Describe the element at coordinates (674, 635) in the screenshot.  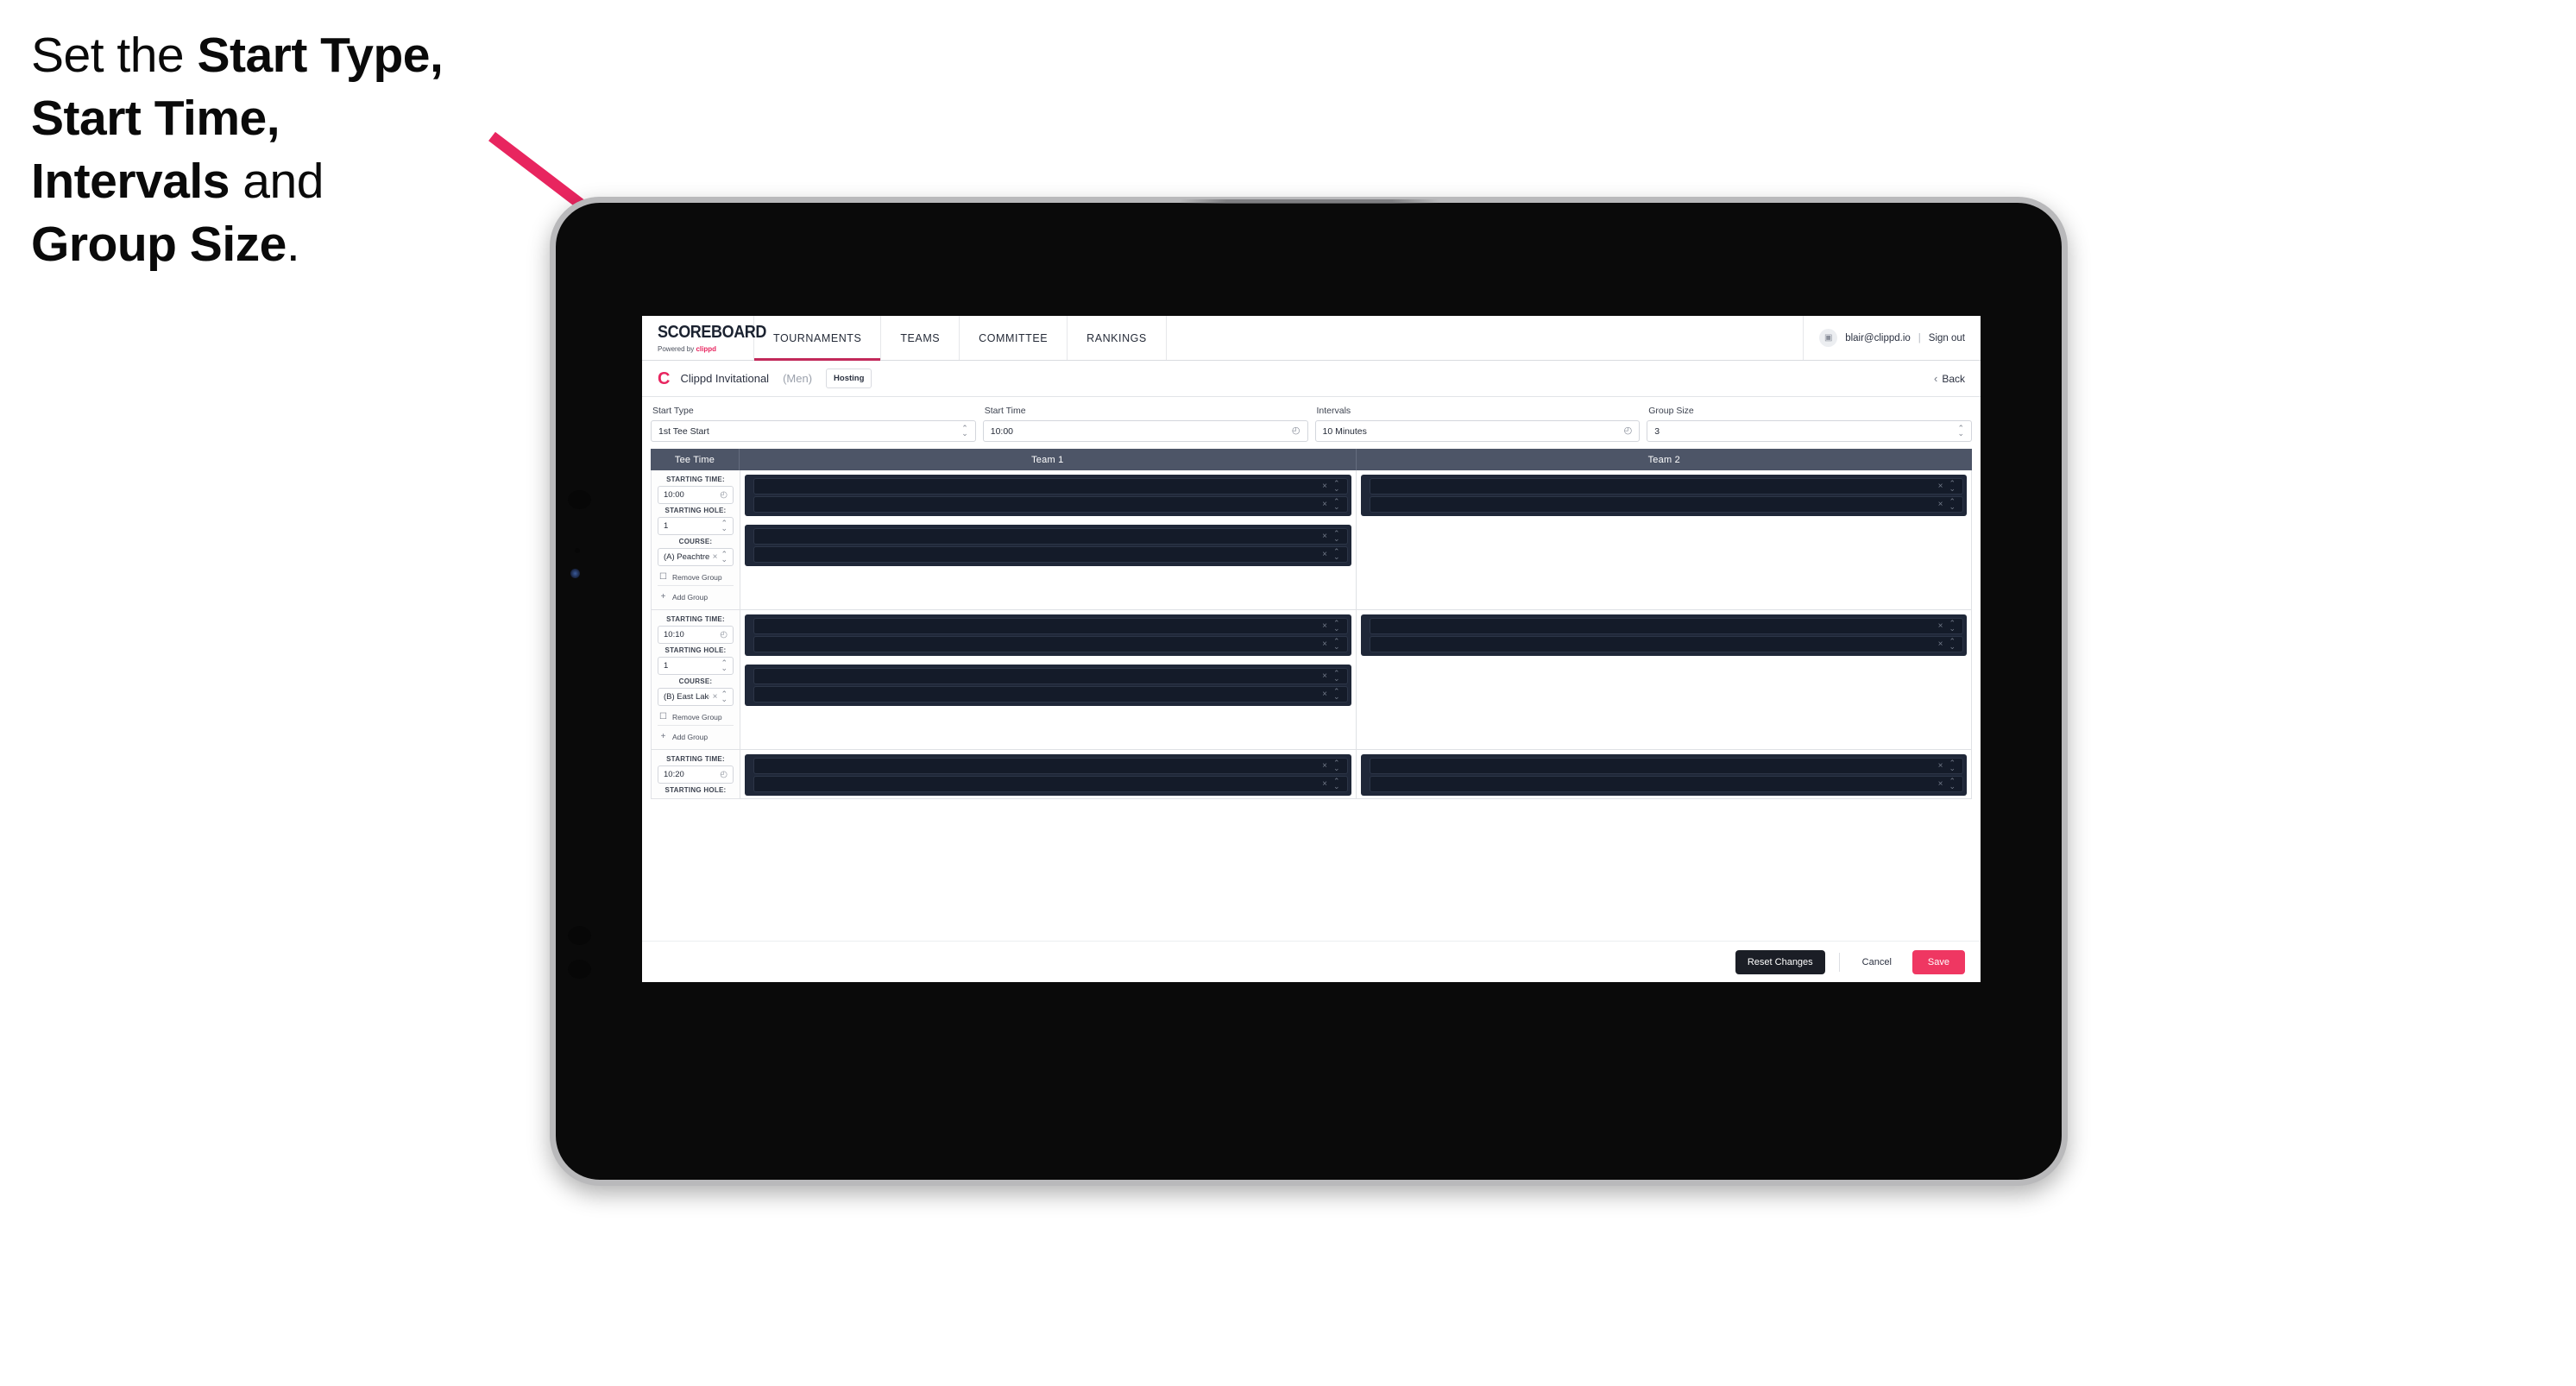
I see `starting-time-input-value: 10:10` at that location.